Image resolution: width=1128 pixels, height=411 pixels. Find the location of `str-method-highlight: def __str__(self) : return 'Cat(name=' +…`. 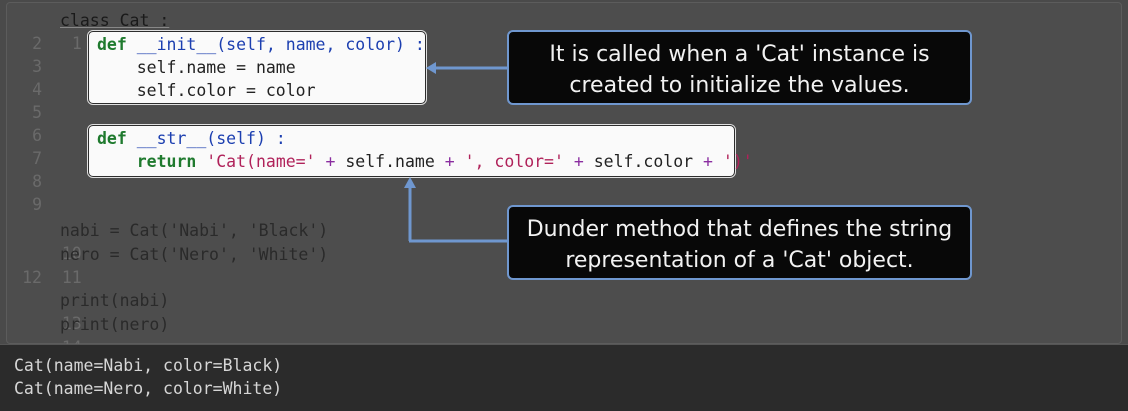

str-method-highlight: def __str__(self) : return 'Cat(name=' +… is located at coordinates (420, 151).